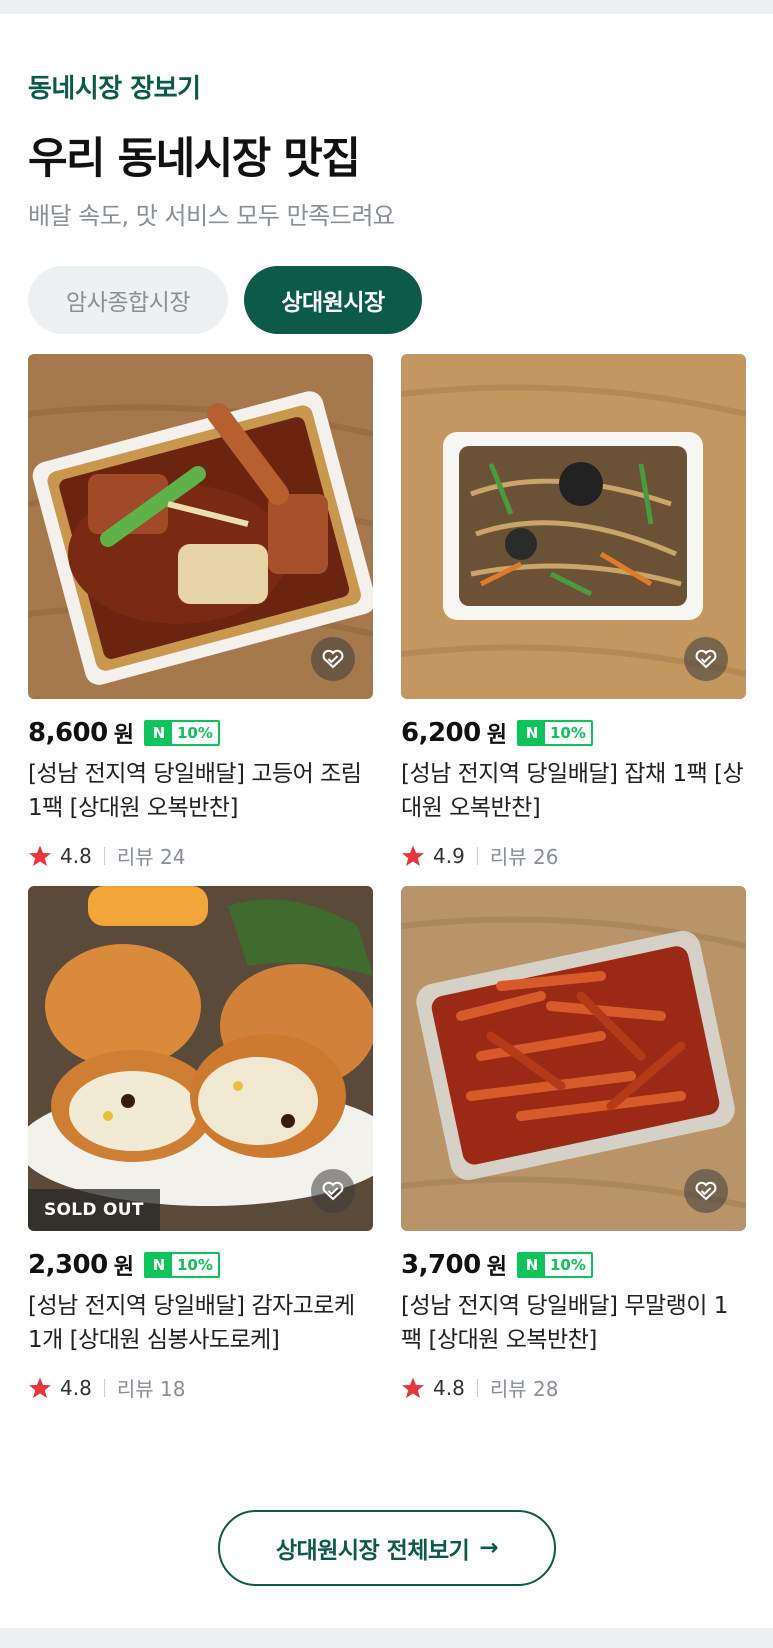  I want to click on chip-sangdaewon-market: 상대원시장, so click(333, 300).